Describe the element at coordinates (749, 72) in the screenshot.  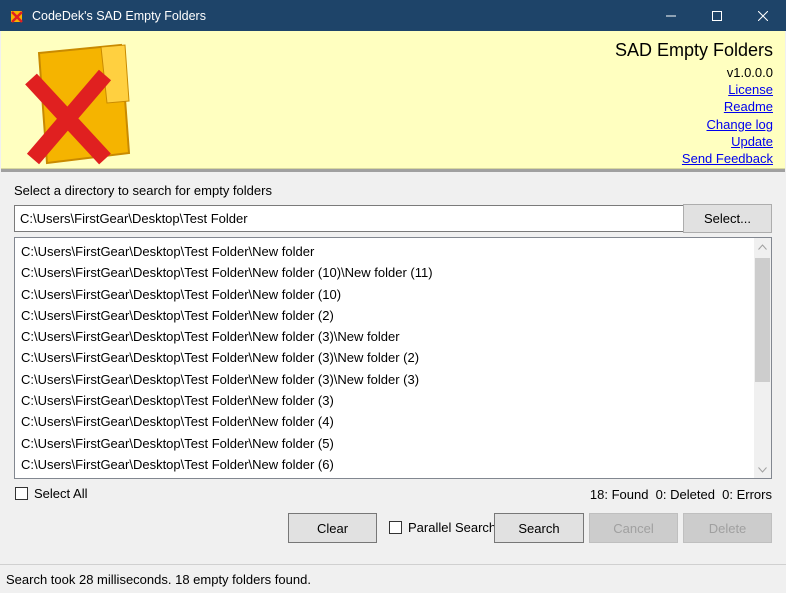
I see `app-version: v1.0.0.0` at that location.